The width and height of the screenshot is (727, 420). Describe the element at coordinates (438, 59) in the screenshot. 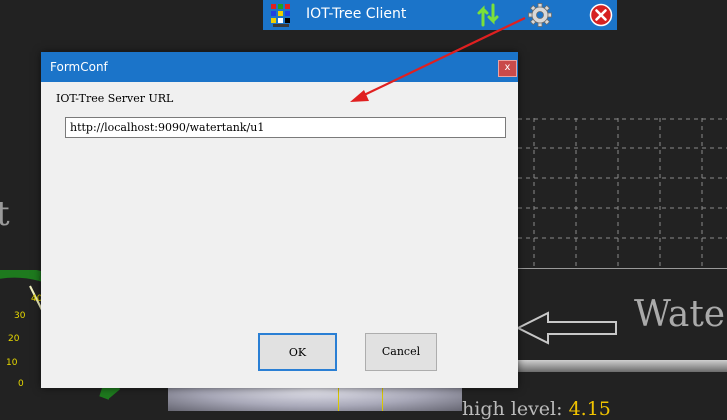

I see `annotation-arrow-icon` at that location.